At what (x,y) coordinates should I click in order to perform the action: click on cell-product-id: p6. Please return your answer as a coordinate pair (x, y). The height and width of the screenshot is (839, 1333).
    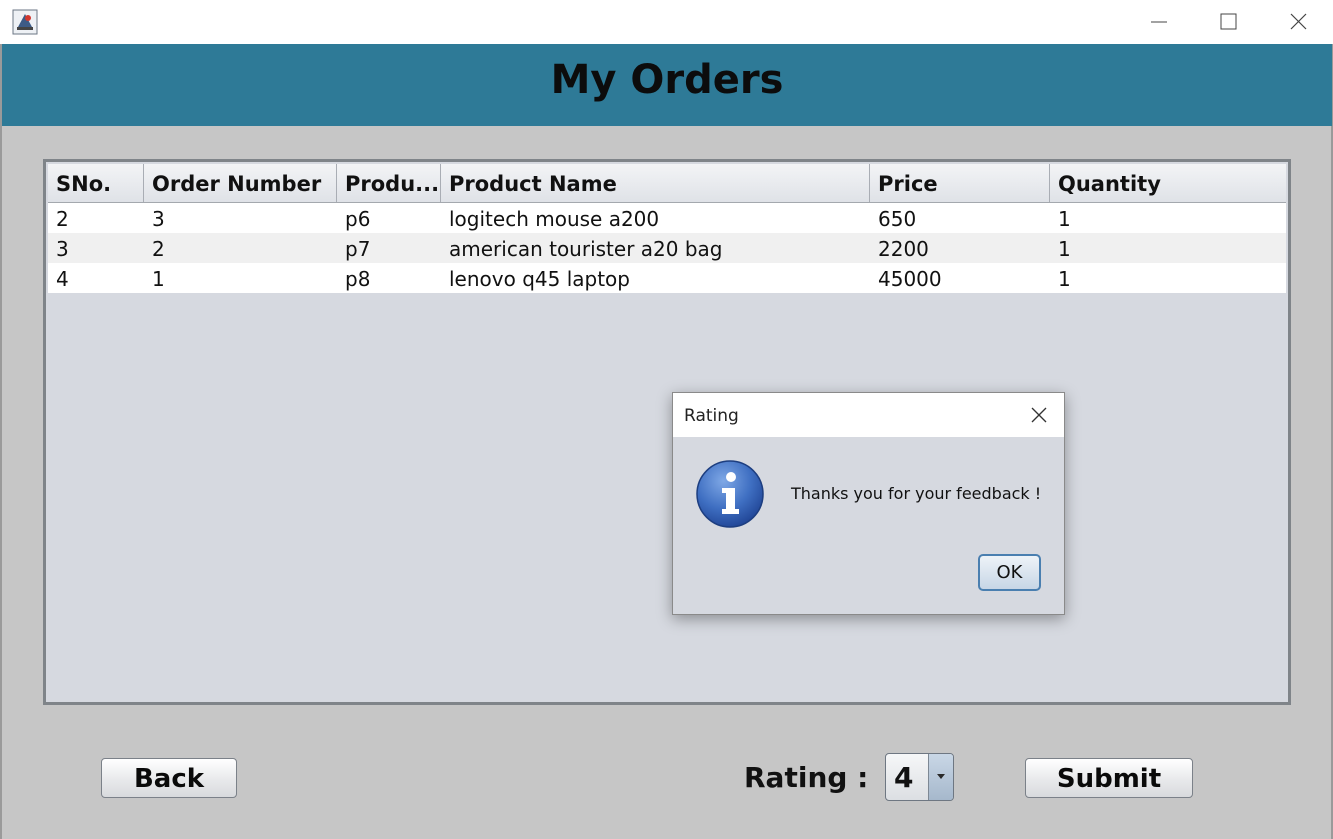
    Looking at the image, I should click on (358, 219).